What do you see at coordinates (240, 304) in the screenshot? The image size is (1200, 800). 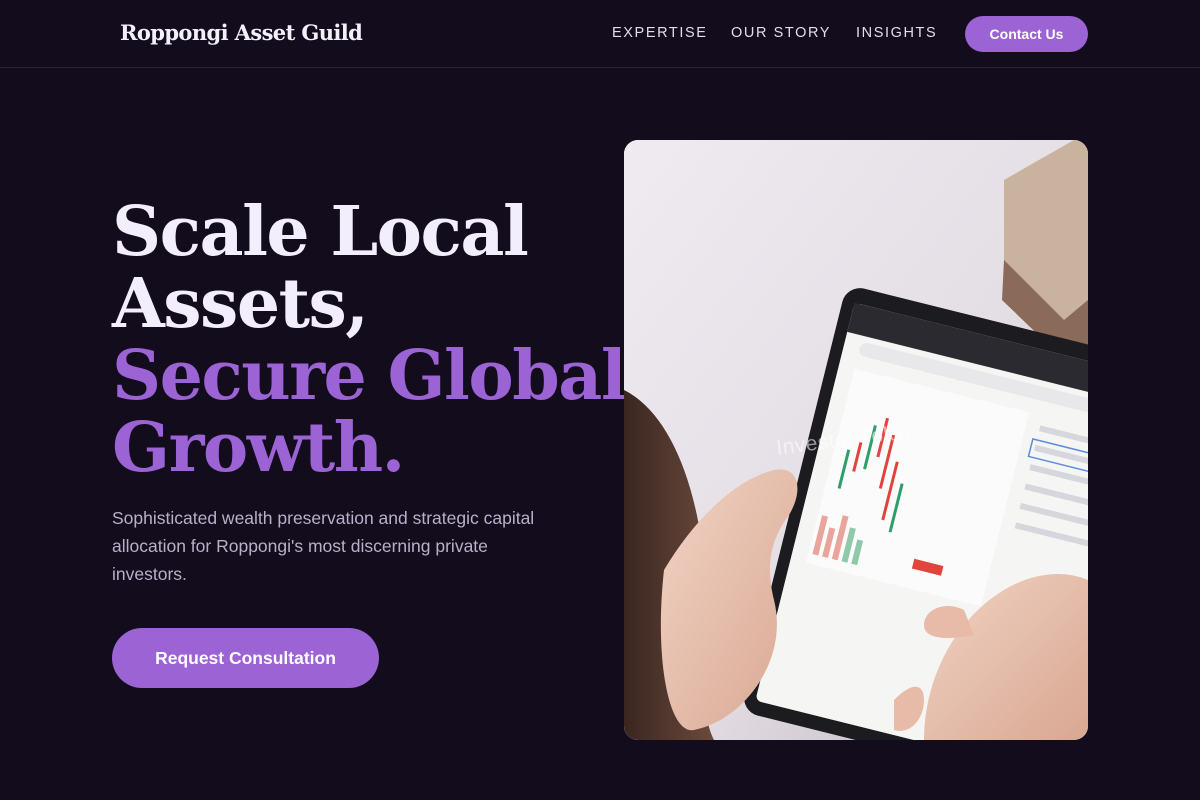 I see `headline-line: Assets,` at bounding box center [240, 304].